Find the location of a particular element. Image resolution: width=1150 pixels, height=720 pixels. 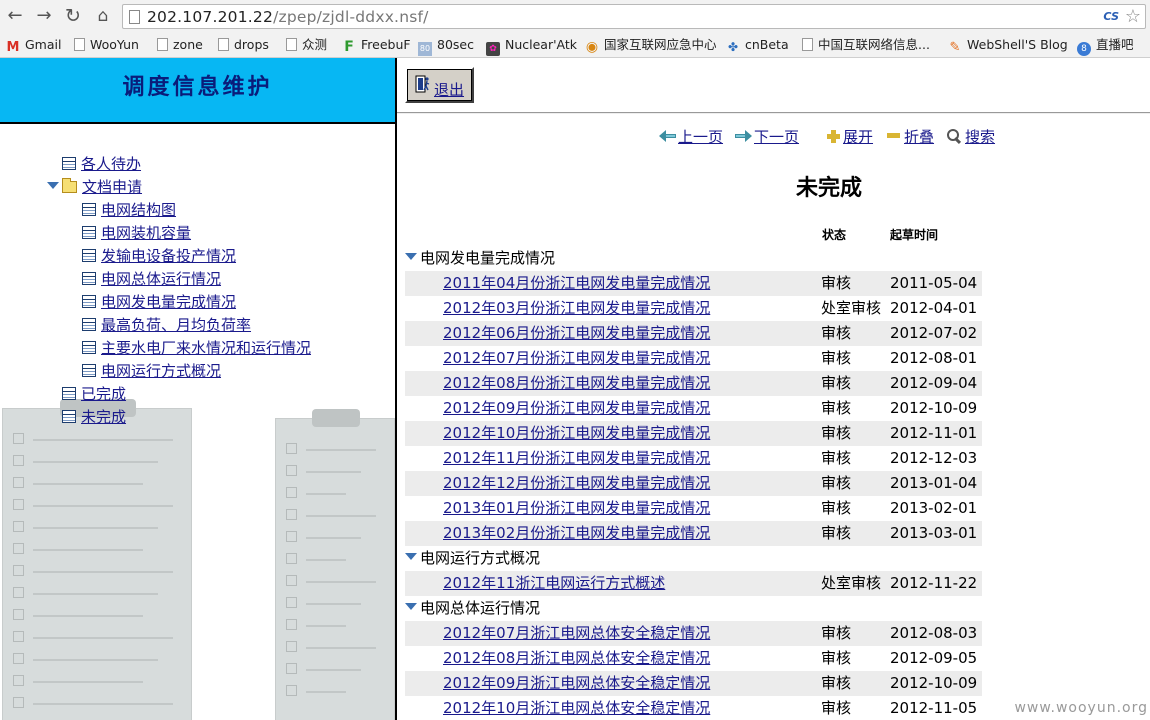

document-link: 2013年01月份浙江电网发电量完成情况 is located at coordinates (576, 508).